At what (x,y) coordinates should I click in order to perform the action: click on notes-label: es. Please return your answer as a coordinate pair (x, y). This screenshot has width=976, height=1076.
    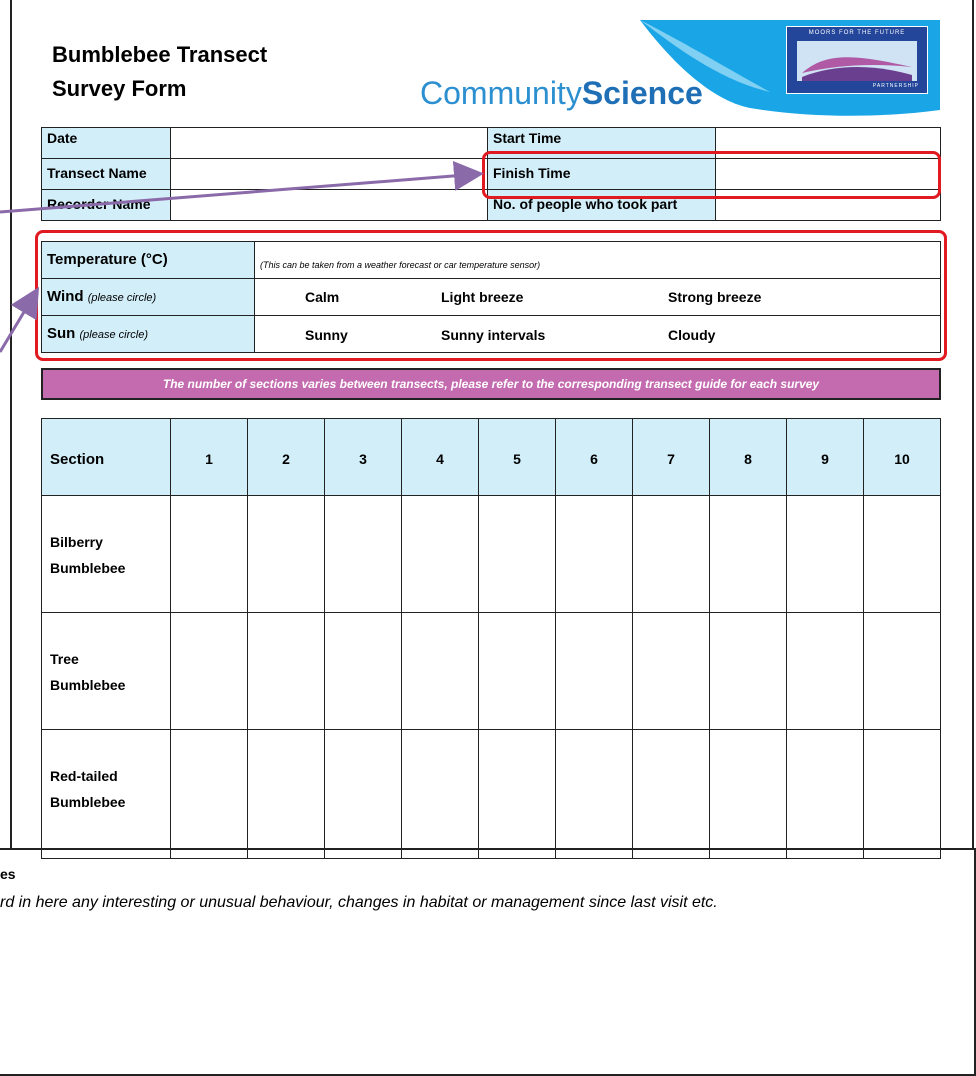
    Looking at the image, I should click on (8, 874).